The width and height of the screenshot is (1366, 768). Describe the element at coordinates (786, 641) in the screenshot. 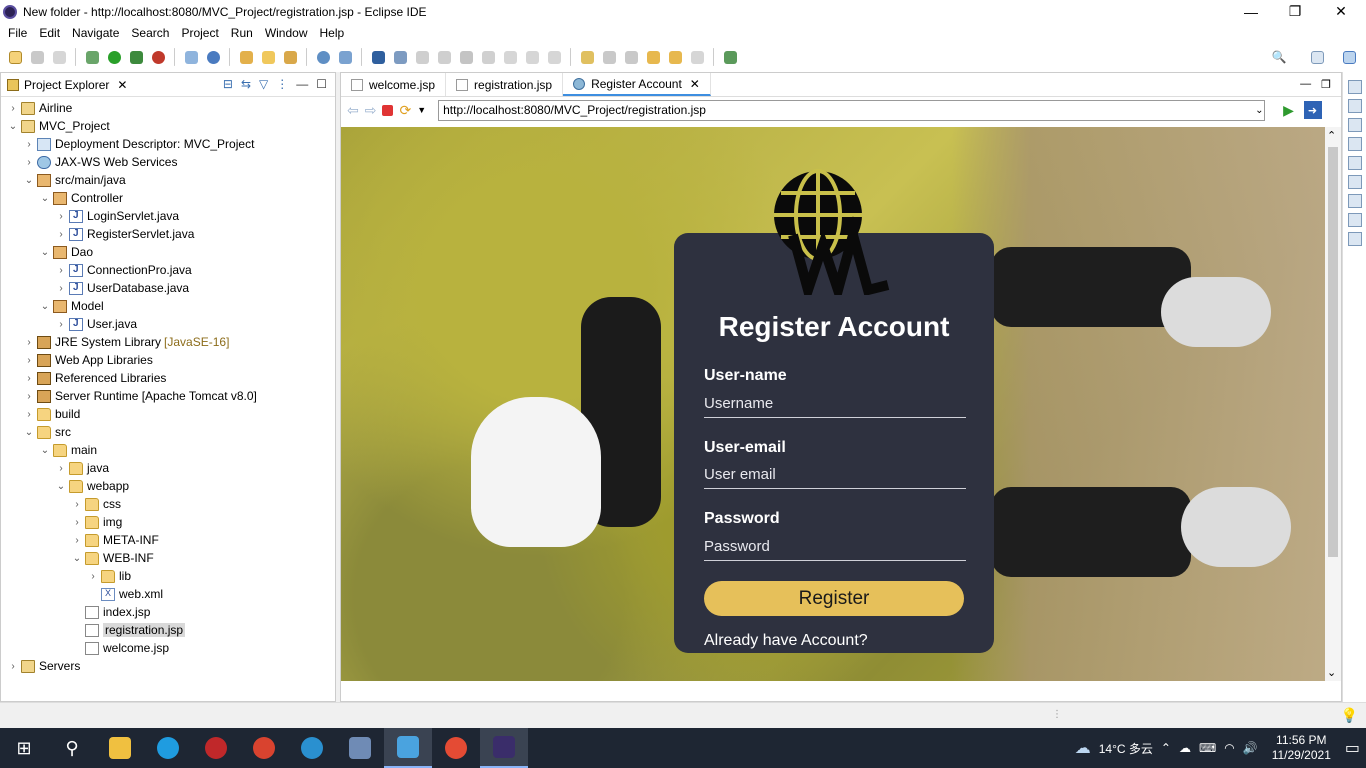

I see `login-link: Already have Account?` at that location.